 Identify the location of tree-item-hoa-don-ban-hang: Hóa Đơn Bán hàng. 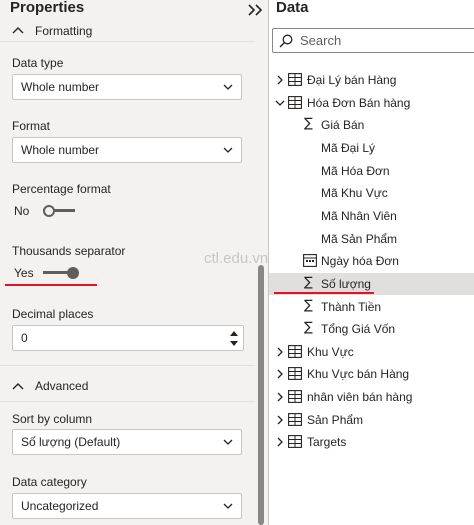
(371, 103).